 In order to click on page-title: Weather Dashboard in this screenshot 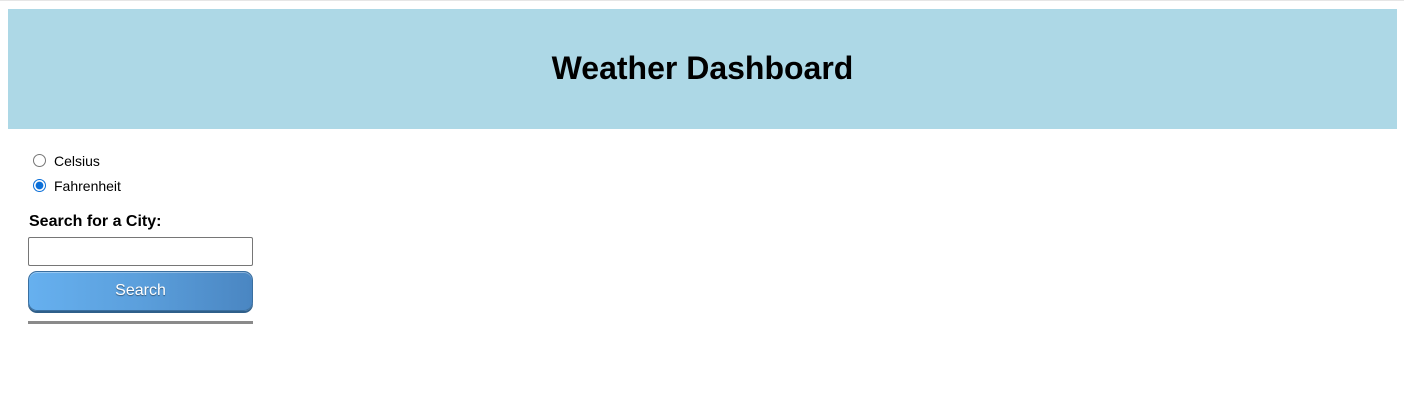, I will do `click(702, 67)`.